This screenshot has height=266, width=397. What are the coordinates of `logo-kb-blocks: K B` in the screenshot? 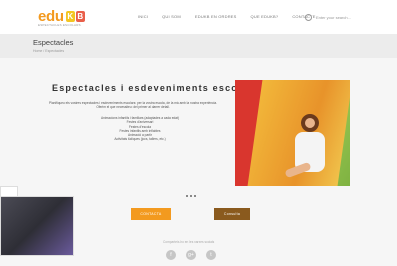 It's located at (75, 16).